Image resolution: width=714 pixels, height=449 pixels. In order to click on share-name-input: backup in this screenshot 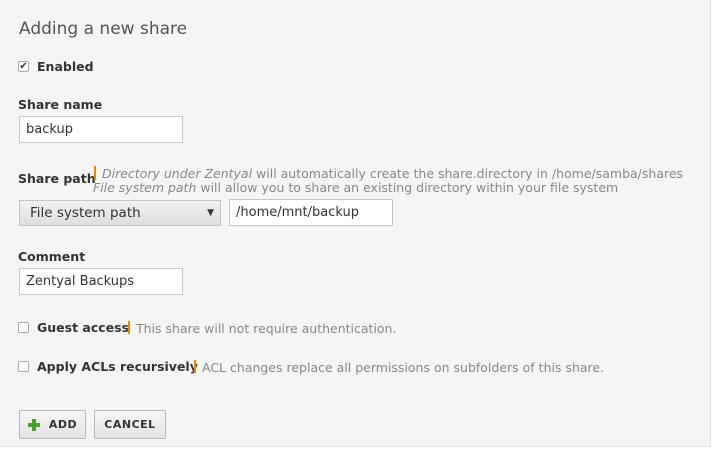, I will do `click(101, 129)`.